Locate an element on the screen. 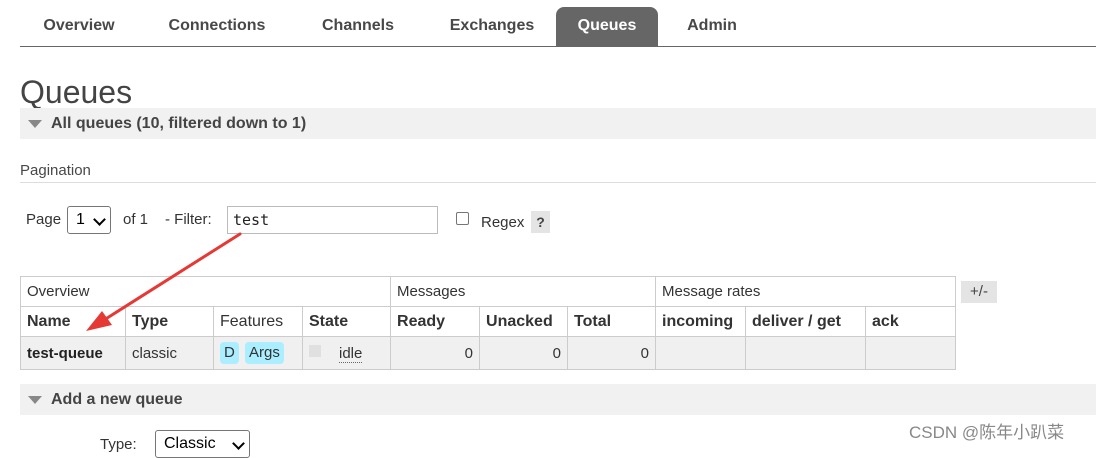  regex-checkbox is located at coordinates (462, 218).